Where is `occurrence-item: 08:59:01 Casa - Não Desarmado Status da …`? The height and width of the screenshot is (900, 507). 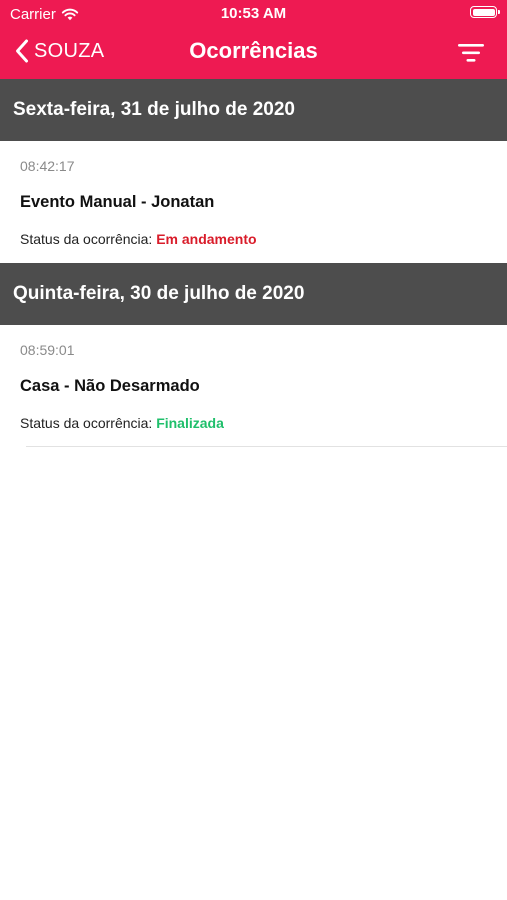
occurrence-item: 08:59:01 Casa - Não Desarmado Status da … is located at coordinates (253, 386).